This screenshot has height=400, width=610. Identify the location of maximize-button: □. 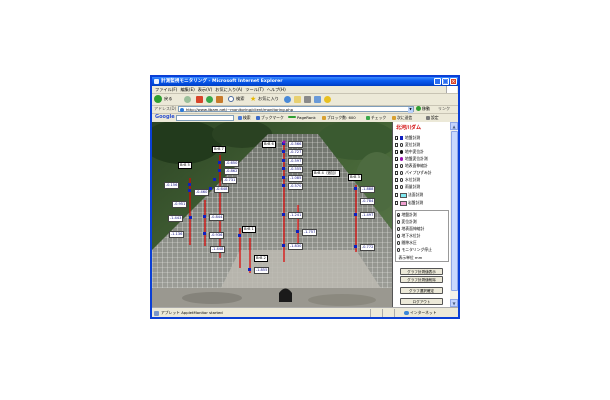
(445, 81).